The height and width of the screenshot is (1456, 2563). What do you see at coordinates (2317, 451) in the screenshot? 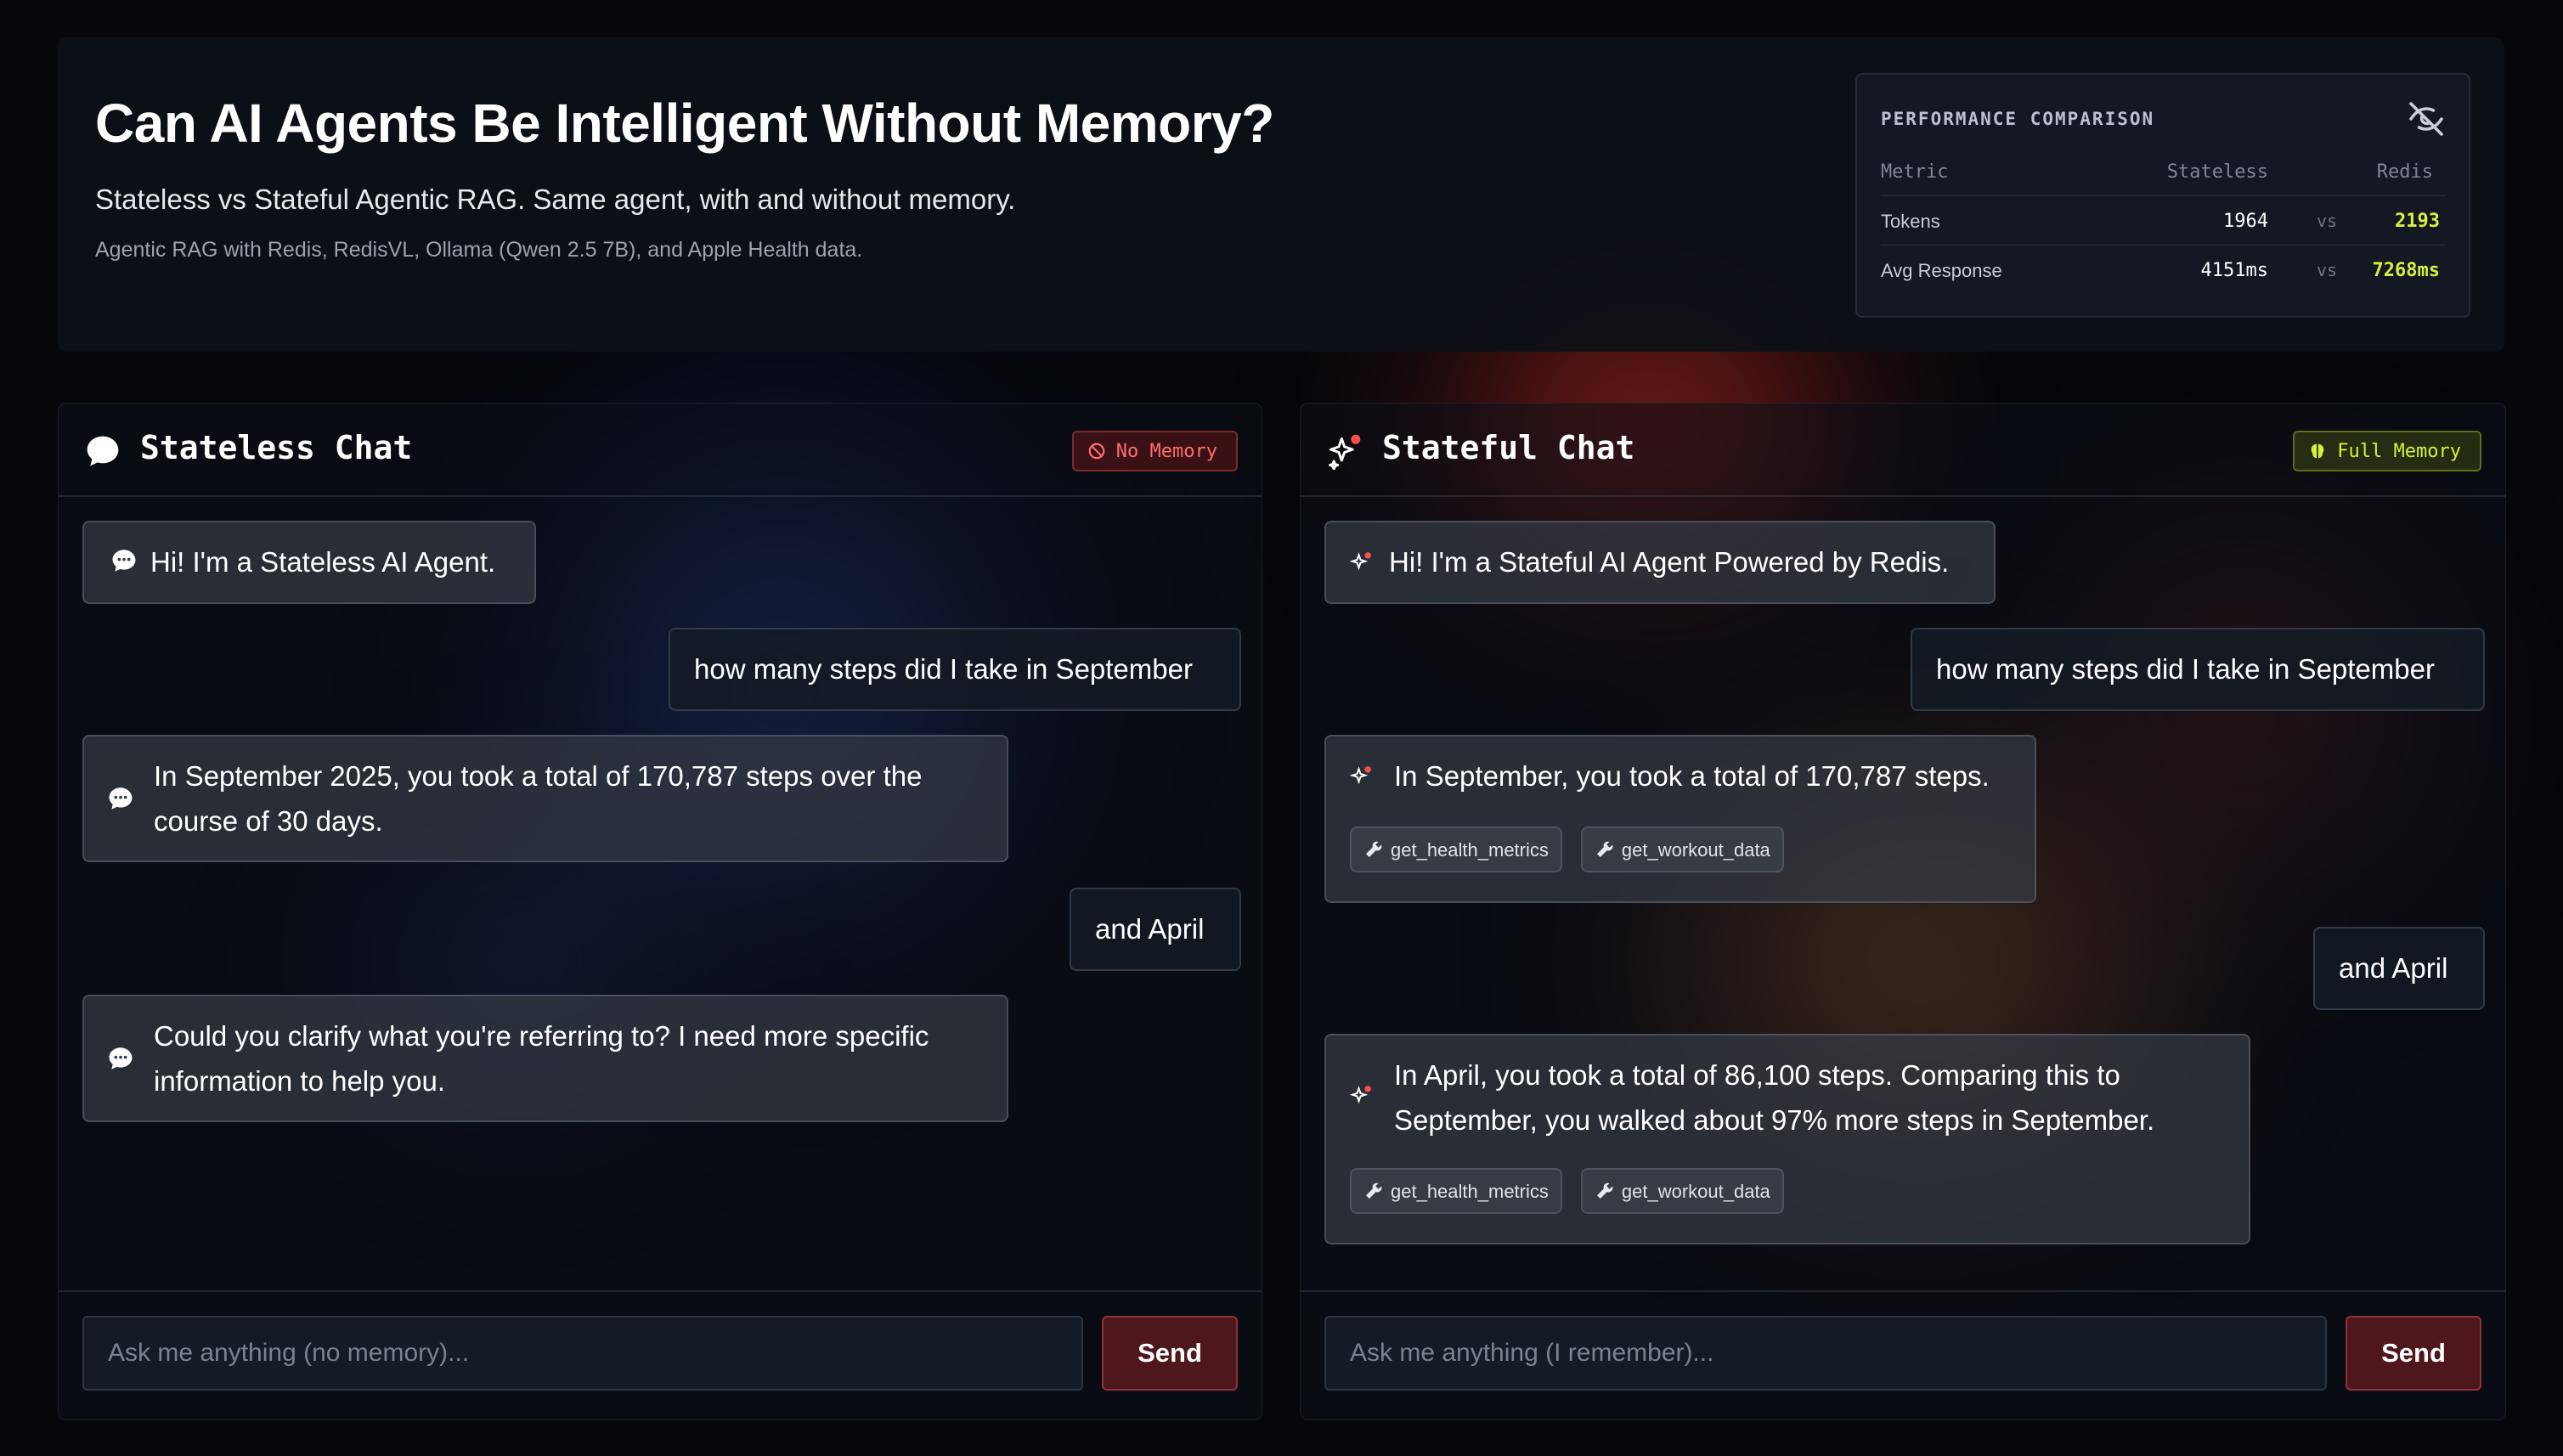
I see `brain-icon` at bounding box center [2317, 451].